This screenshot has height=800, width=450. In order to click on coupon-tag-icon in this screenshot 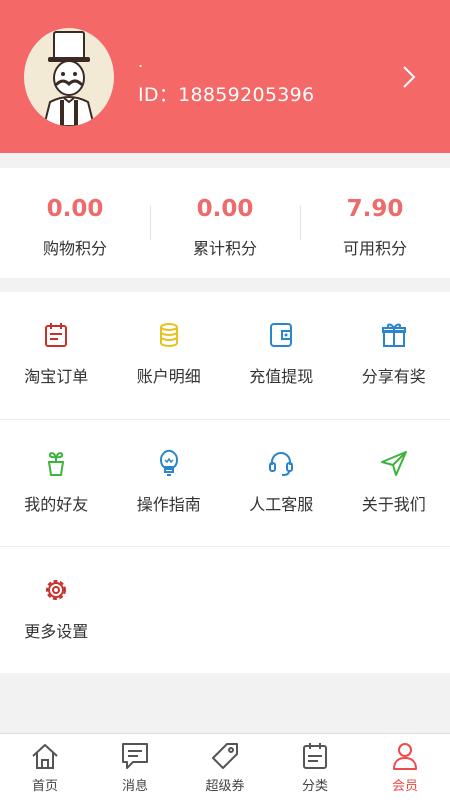, I will do `click(225, 756)`.